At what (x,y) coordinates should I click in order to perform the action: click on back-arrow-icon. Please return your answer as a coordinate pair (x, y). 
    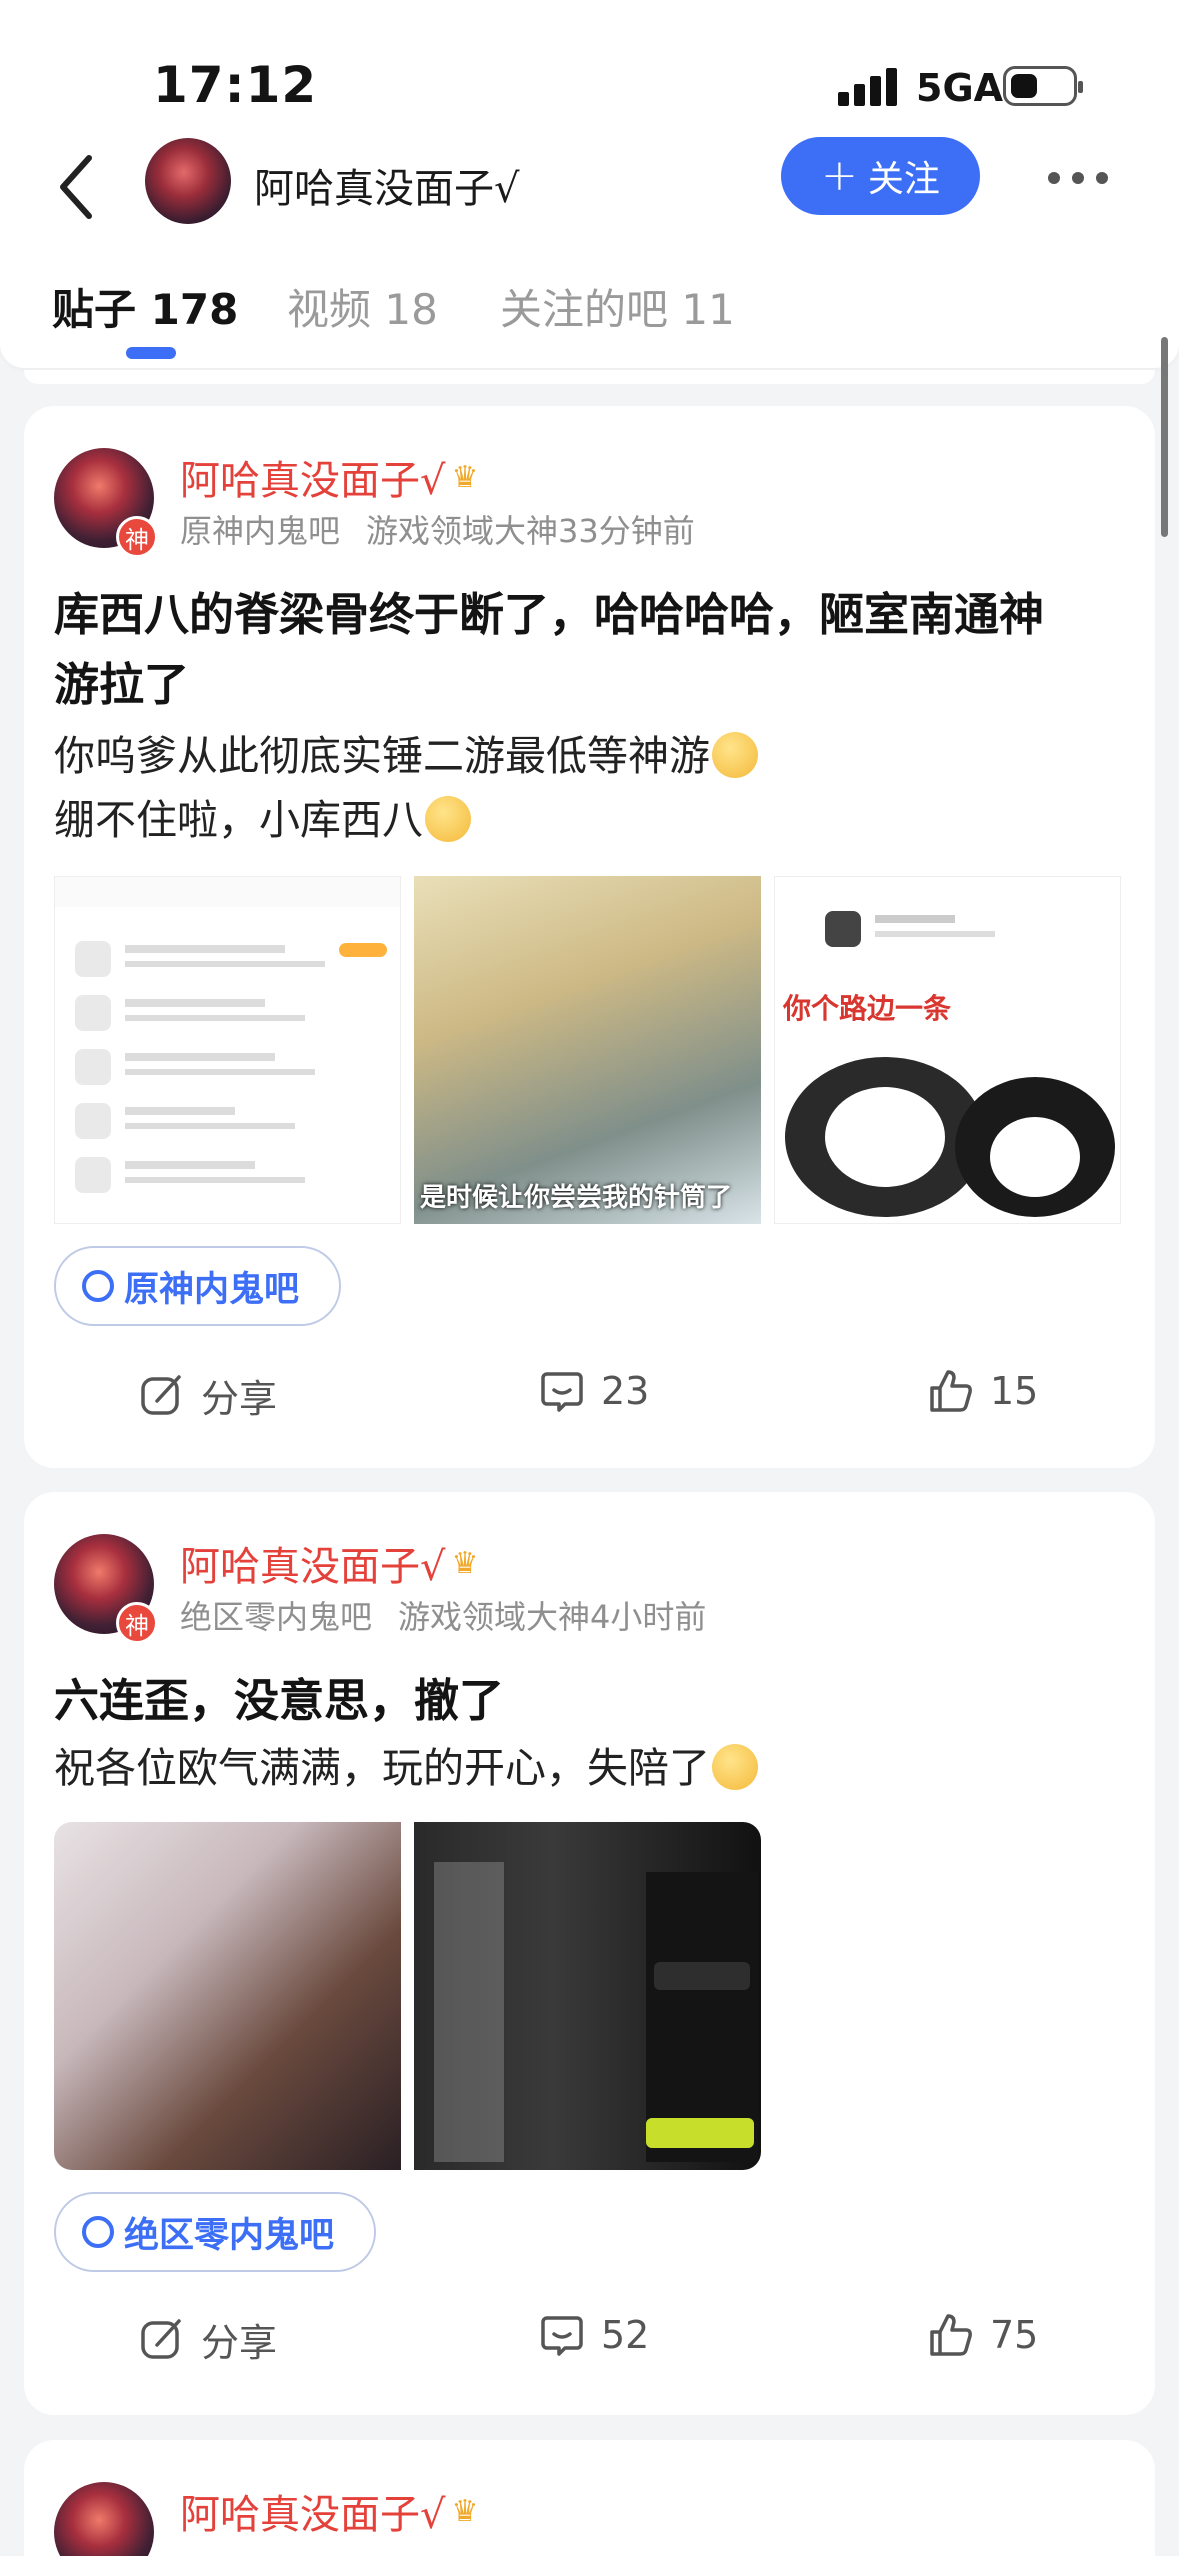
    Looking at the image, I should click on (75, 187).